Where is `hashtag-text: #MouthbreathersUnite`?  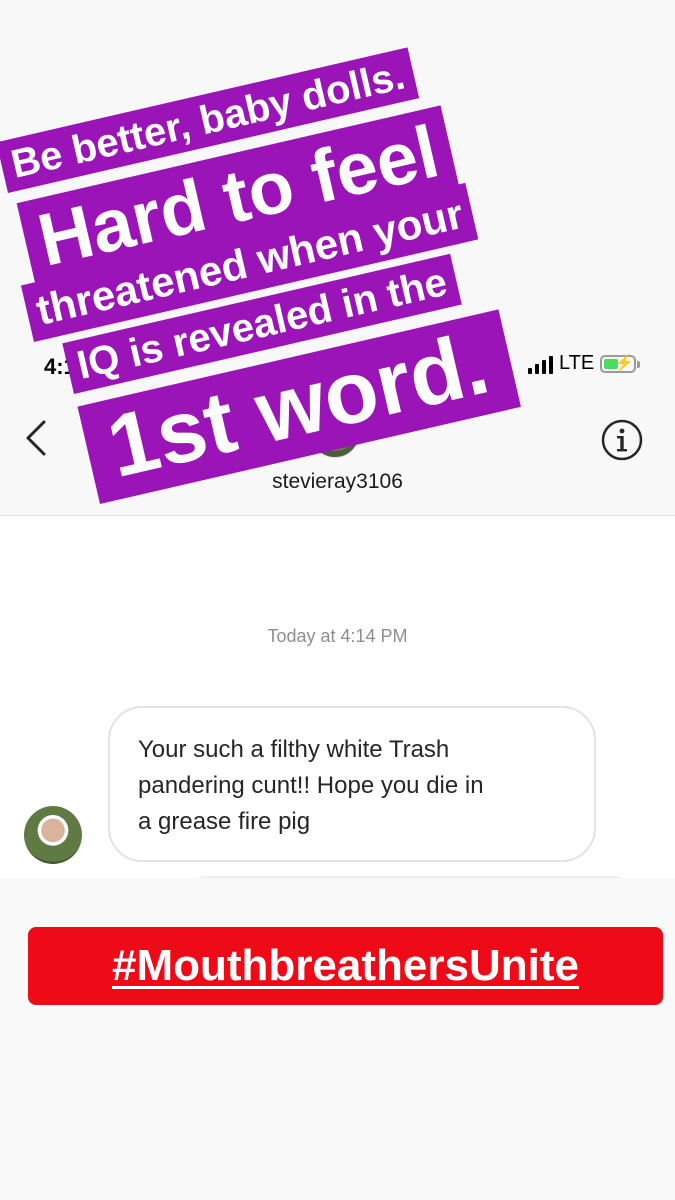
hashtag-text: #MouthbreathersUnite is located at coordinates (345, 965).